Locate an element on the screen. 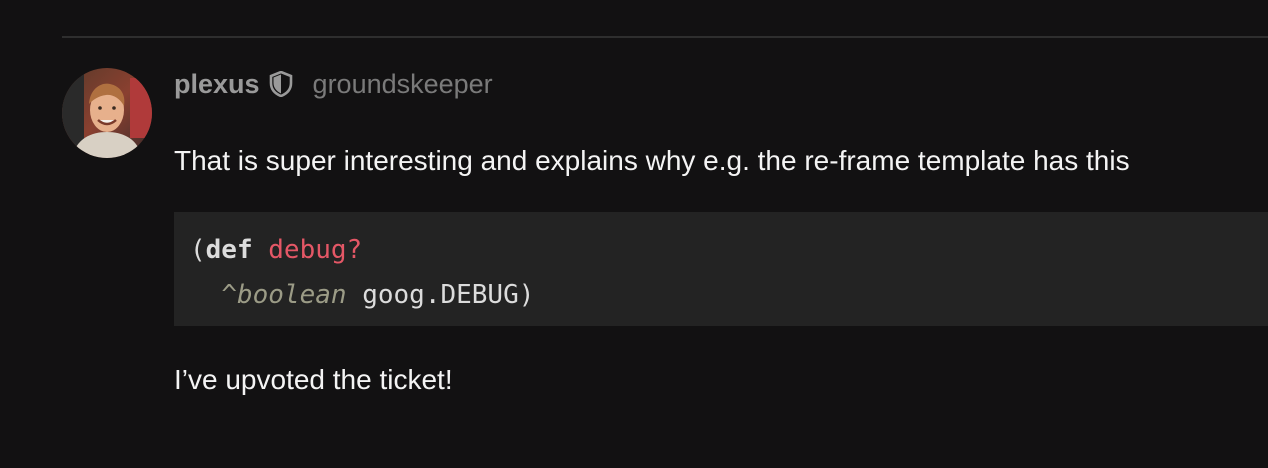  code-value: goog.DEBUG is located at coordinates (440, 295).